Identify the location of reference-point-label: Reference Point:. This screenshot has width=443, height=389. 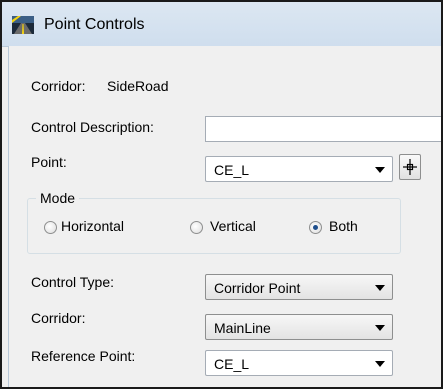
(83, 356).